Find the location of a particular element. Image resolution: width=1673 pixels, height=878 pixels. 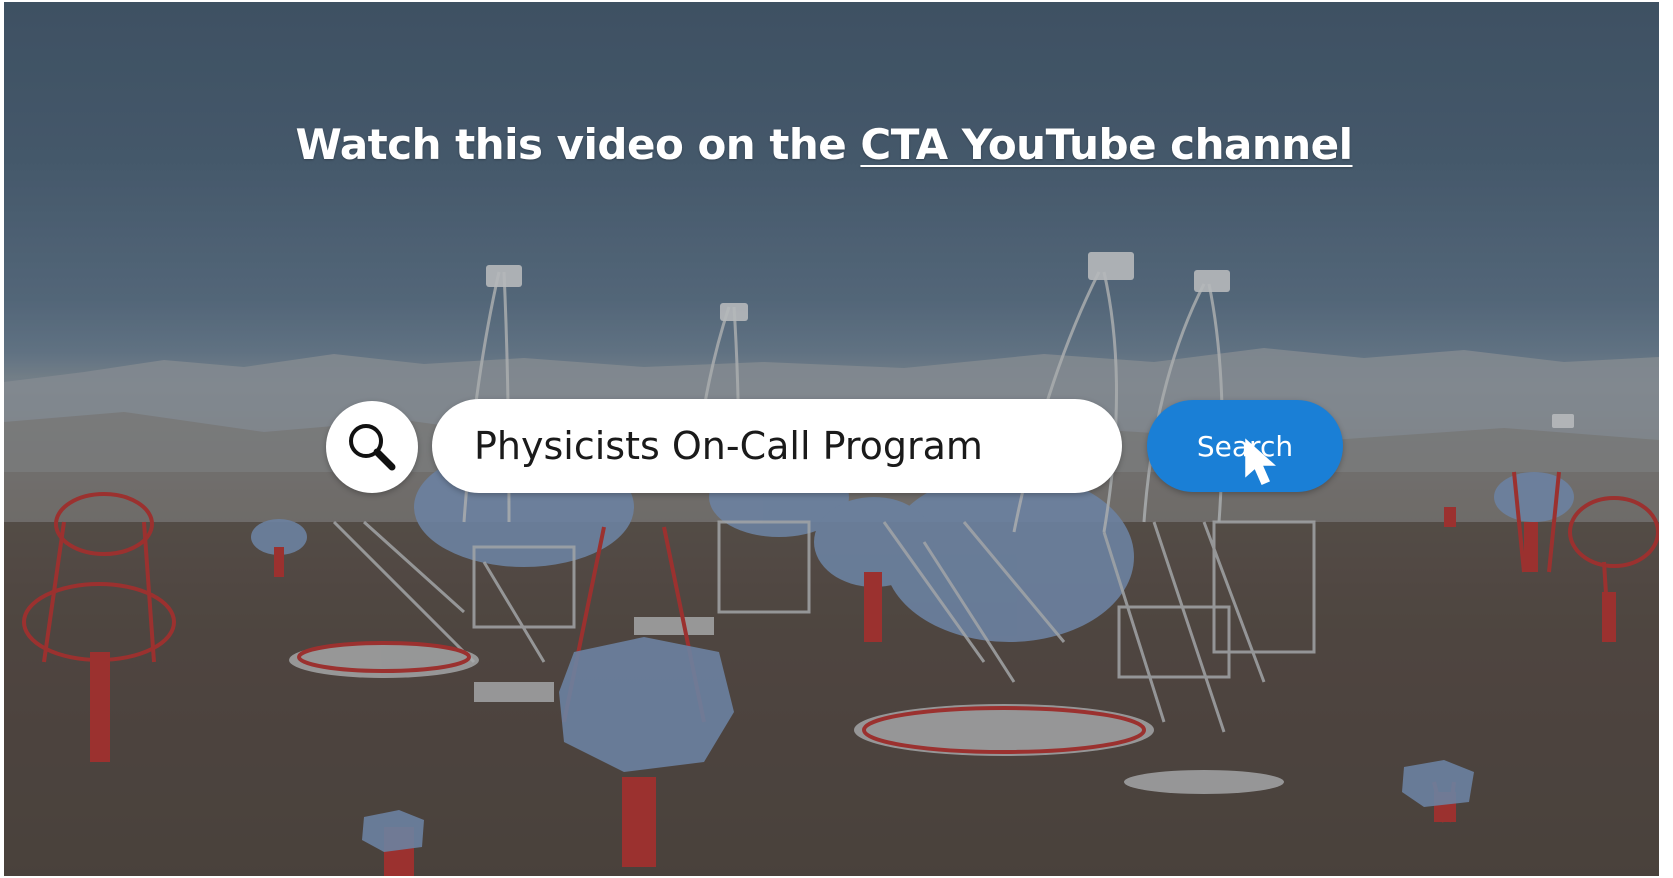

headline-prefix: Watch this video on the is located at coordinates (578, 144).